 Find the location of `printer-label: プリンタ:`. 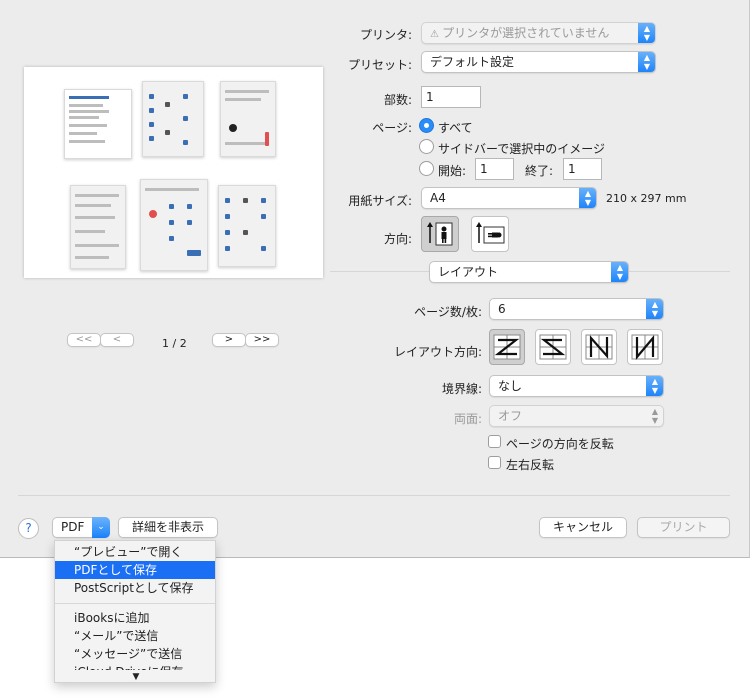

printer-label: プリンタ: is located at coordinates (385, 35).